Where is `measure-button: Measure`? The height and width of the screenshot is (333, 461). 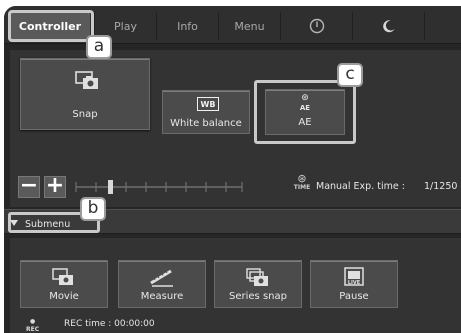
measure-button: Measure is located at coordinates (162, 284).